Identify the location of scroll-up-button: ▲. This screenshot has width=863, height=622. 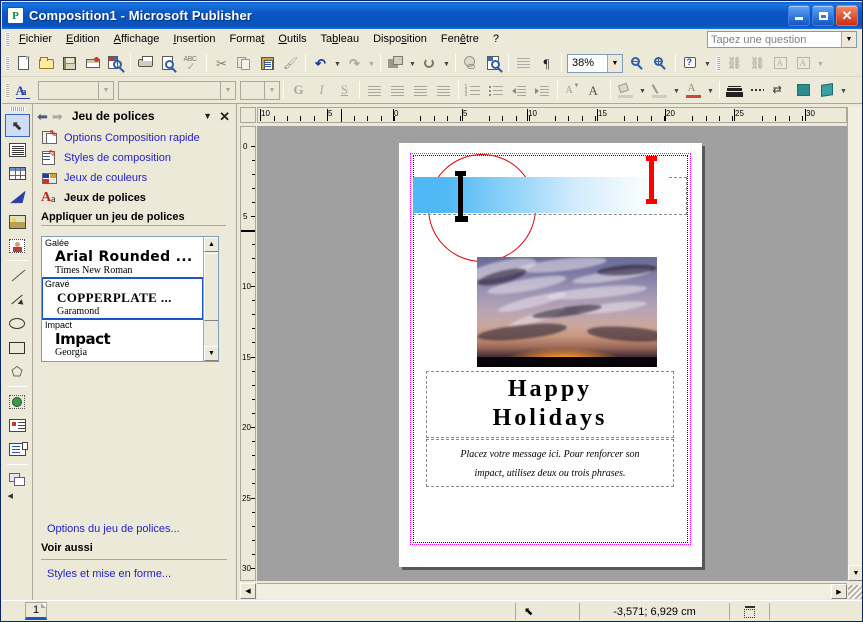
(211, 244).